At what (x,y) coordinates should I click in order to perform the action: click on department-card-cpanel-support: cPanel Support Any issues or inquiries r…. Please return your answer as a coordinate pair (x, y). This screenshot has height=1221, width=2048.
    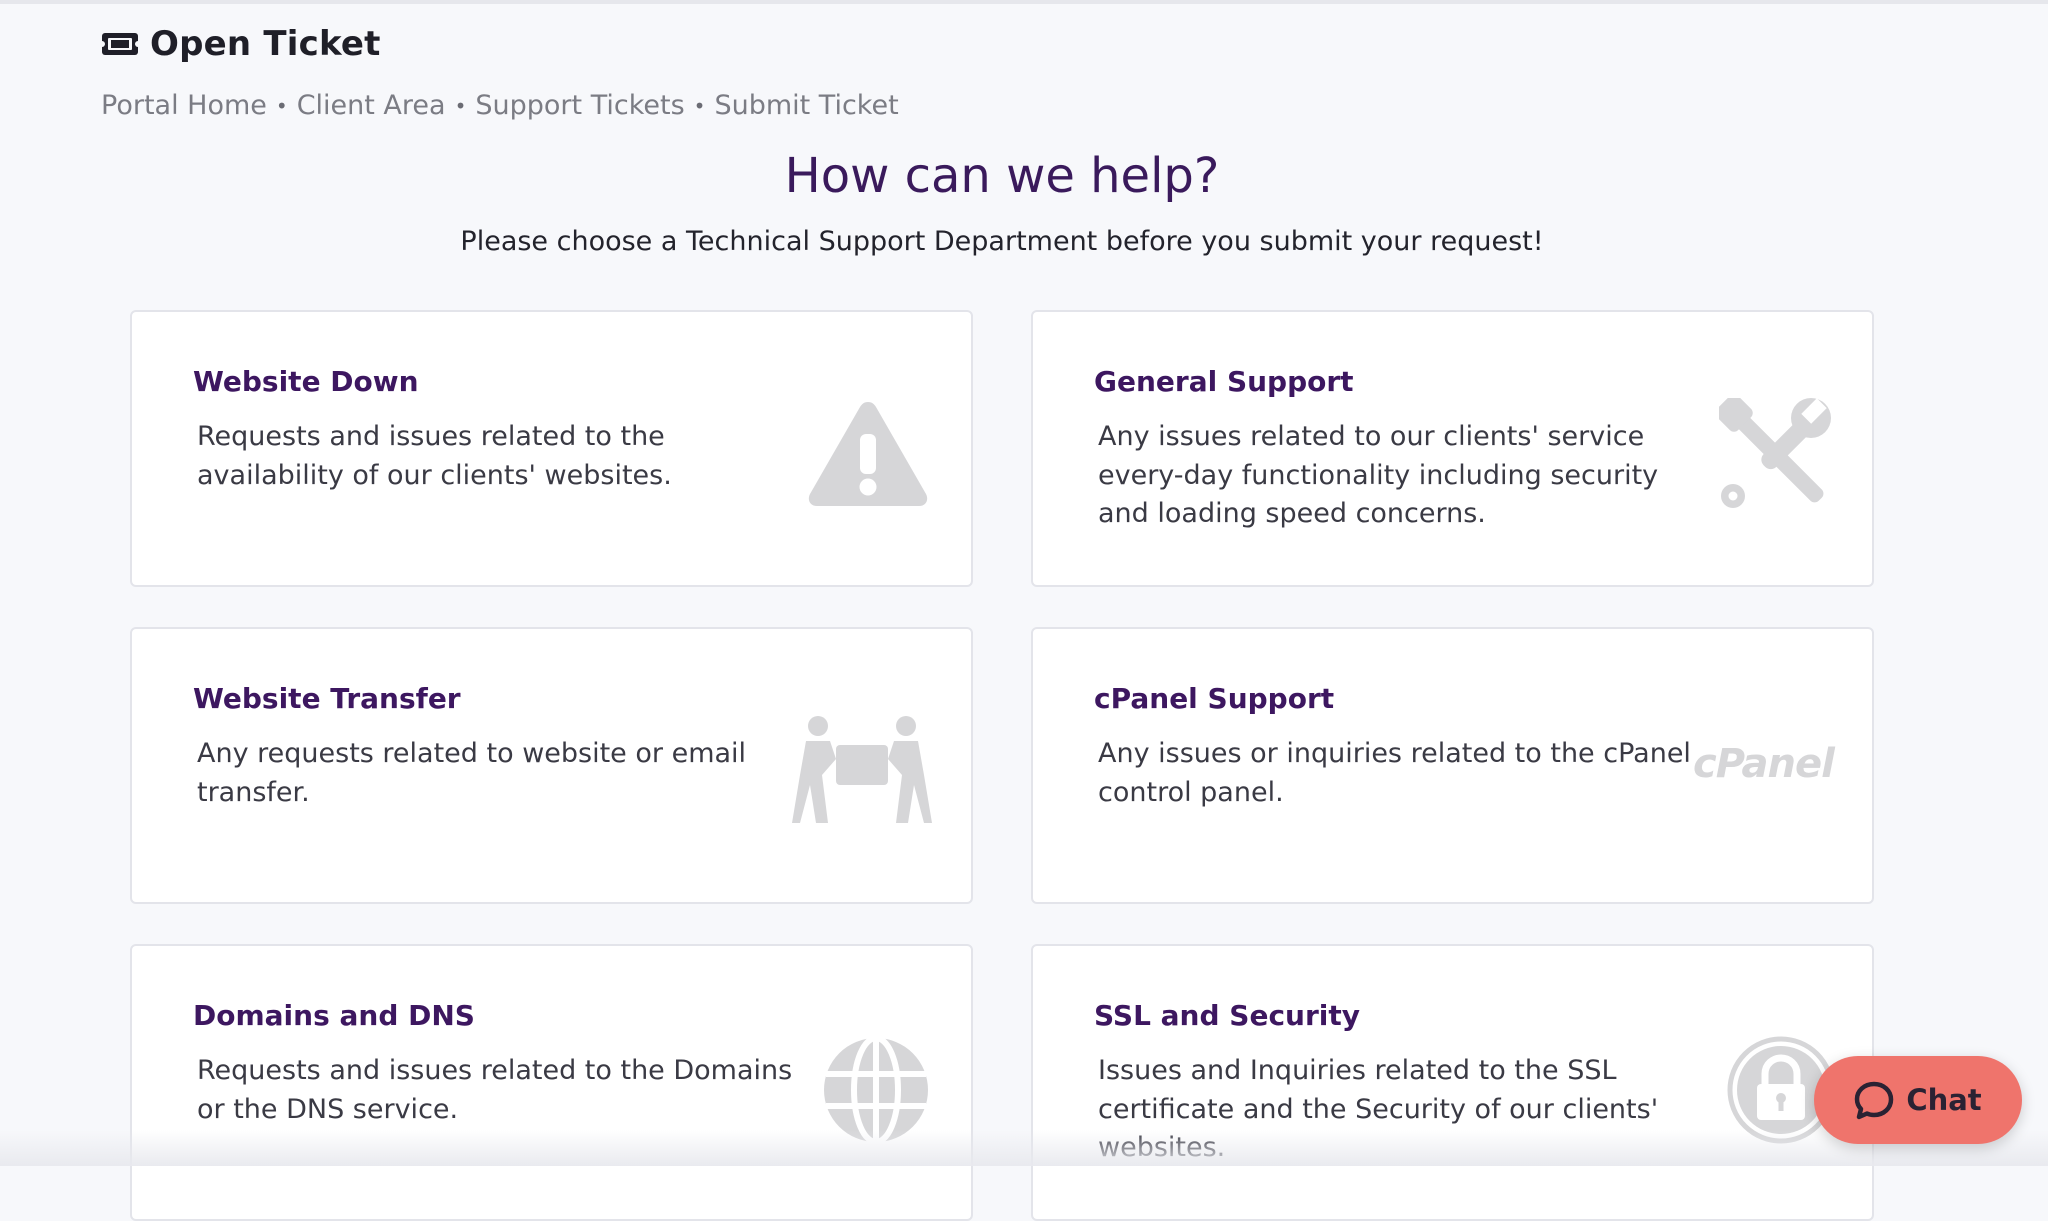
    Looking at the image, I should click on (1452, 765).